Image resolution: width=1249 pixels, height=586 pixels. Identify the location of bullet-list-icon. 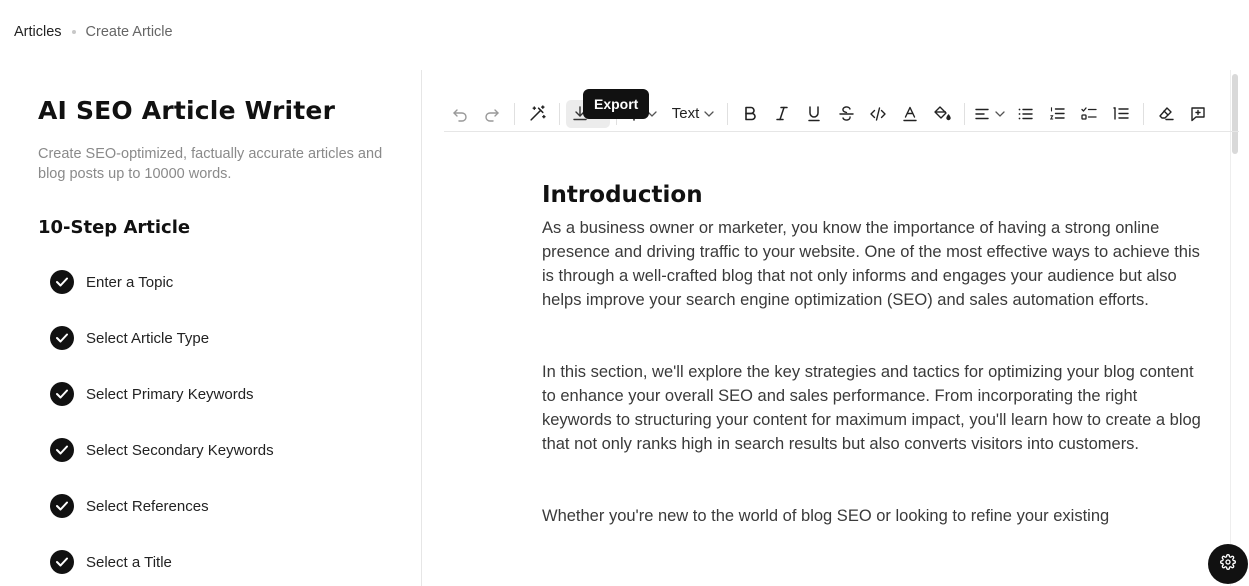
(1025, 114).